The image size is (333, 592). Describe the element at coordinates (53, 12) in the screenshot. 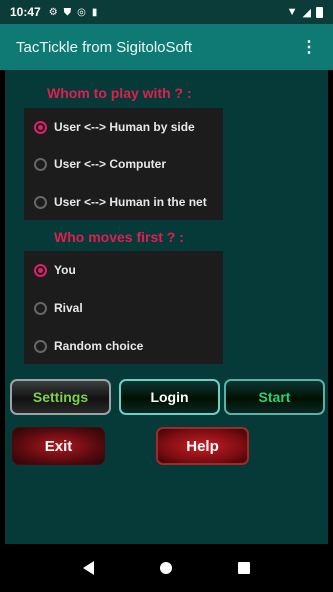

I see `gear-icon: ⚙` at that location.